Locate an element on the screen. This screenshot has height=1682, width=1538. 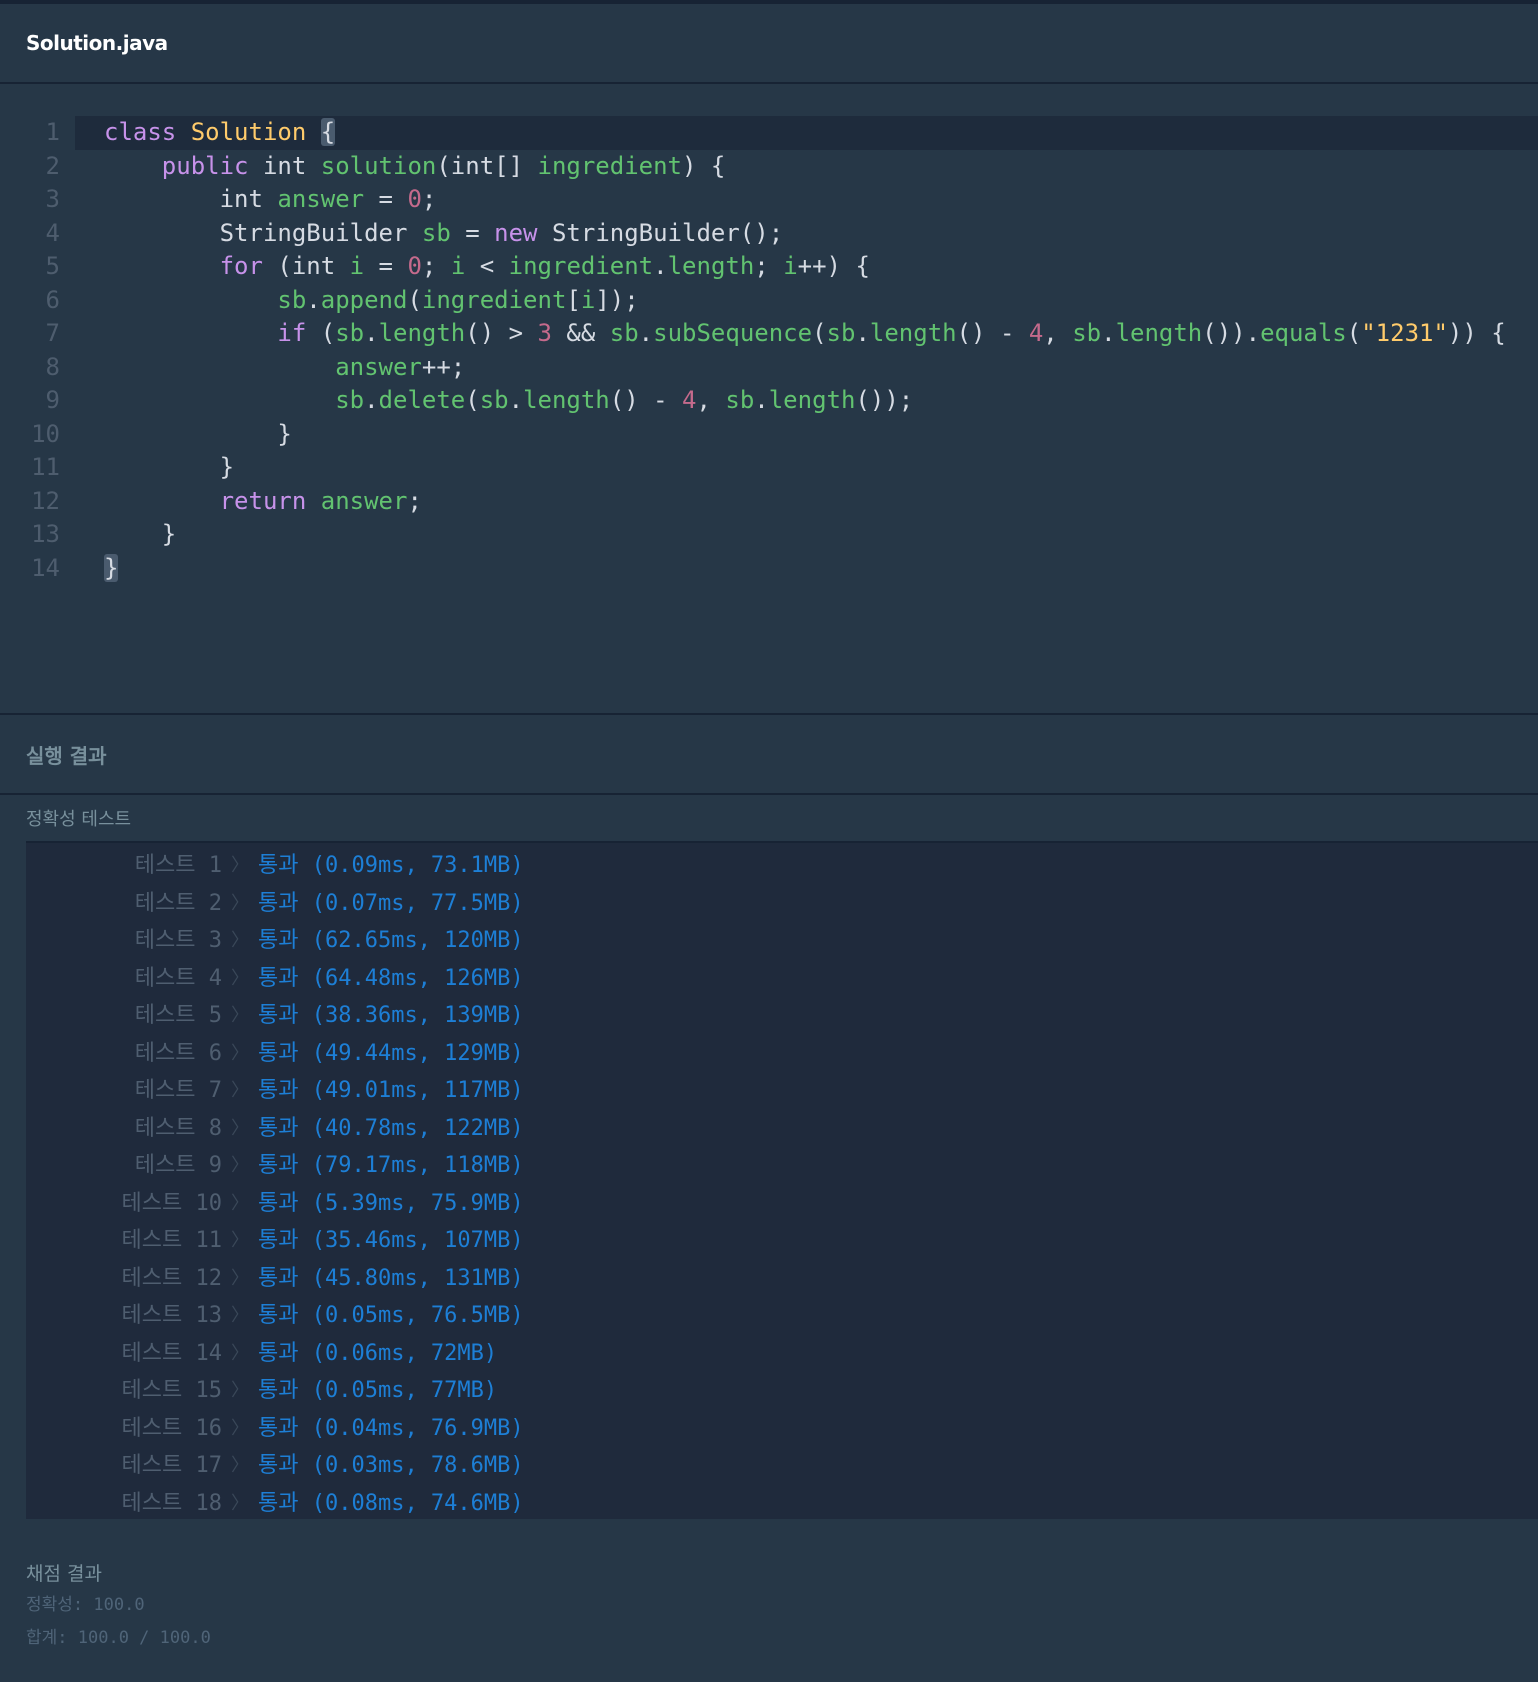
test-label: 테스트 12 is located at coordinates (171, 1278).